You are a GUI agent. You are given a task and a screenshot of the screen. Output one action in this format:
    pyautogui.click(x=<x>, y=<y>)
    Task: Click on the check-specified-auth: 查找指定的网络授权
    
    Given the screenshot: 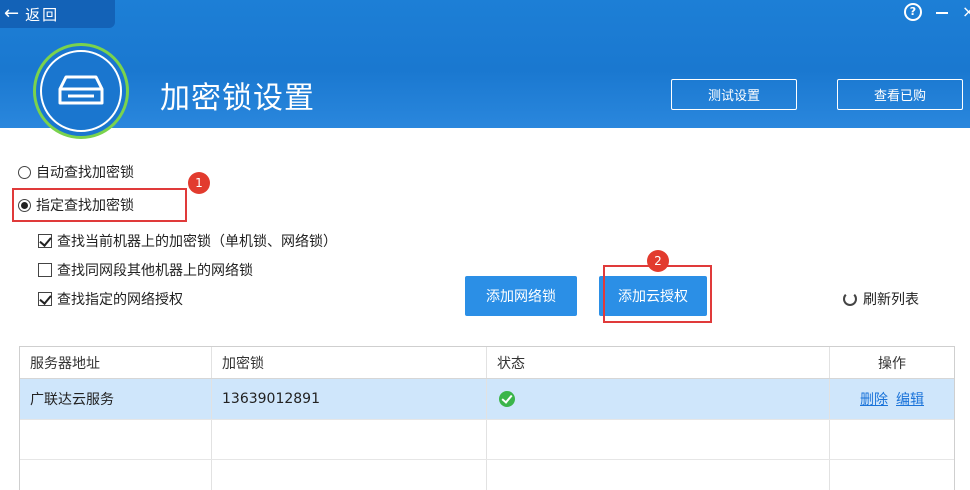 What is the action you would take?
    pyautogui.click(x=110, y=299)
    